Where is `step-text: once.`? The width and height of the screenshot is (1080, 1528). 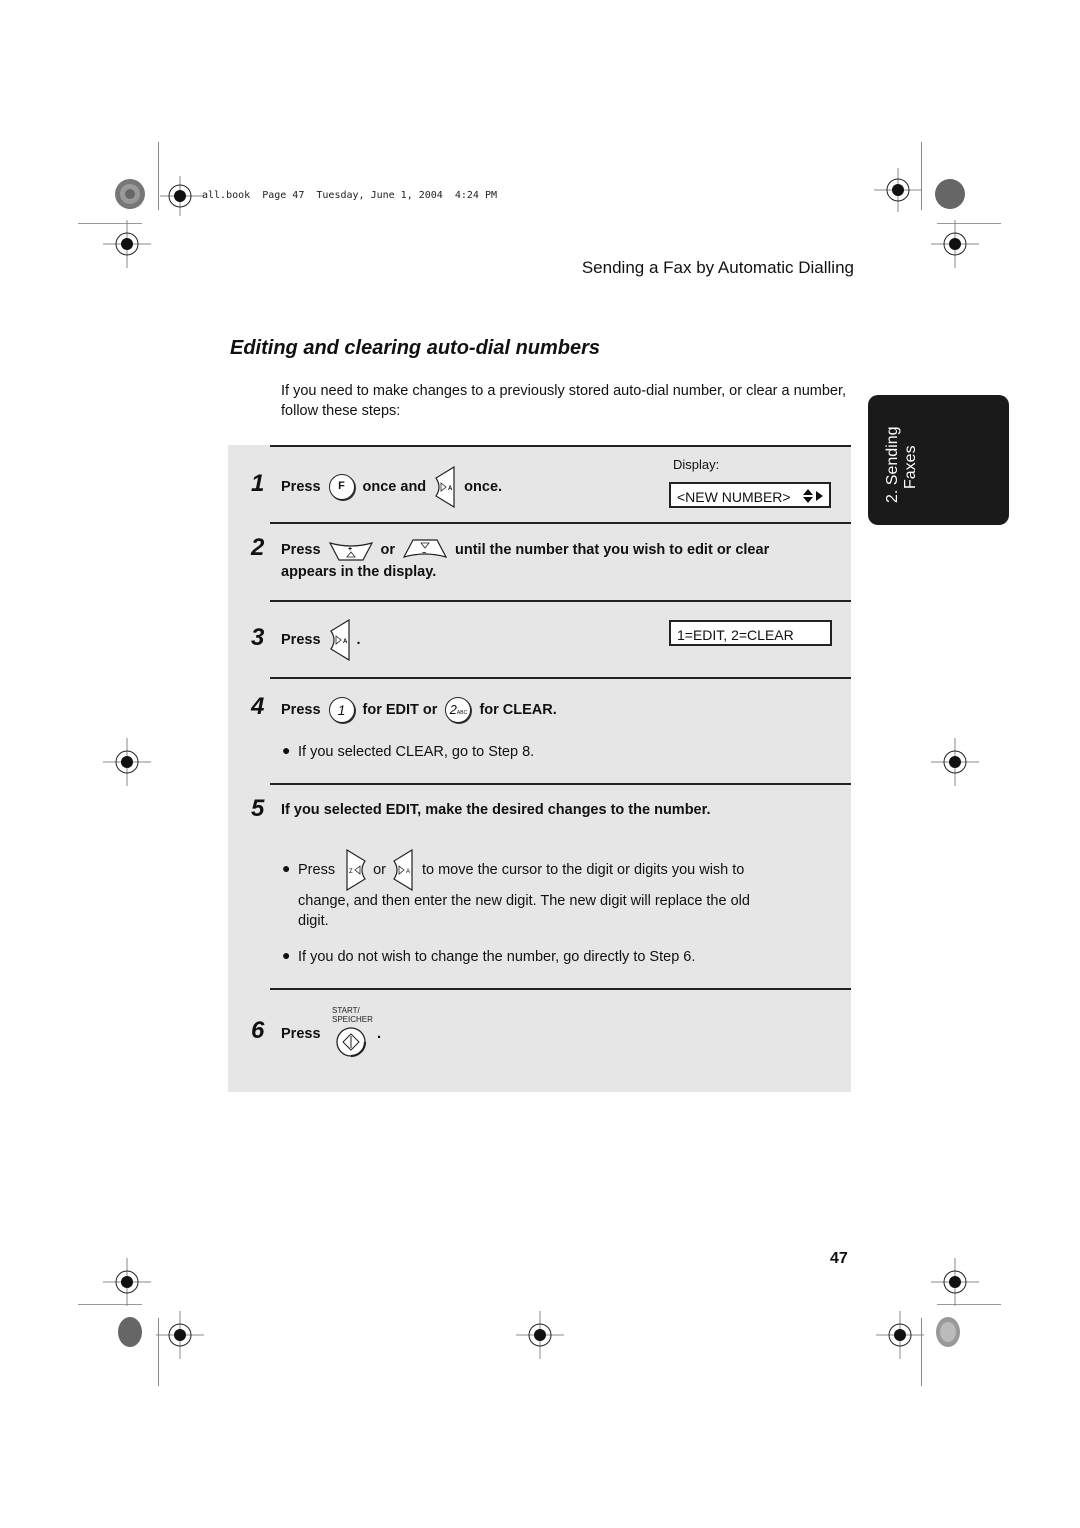
step-text: once. is located at coordinates (483, 487).